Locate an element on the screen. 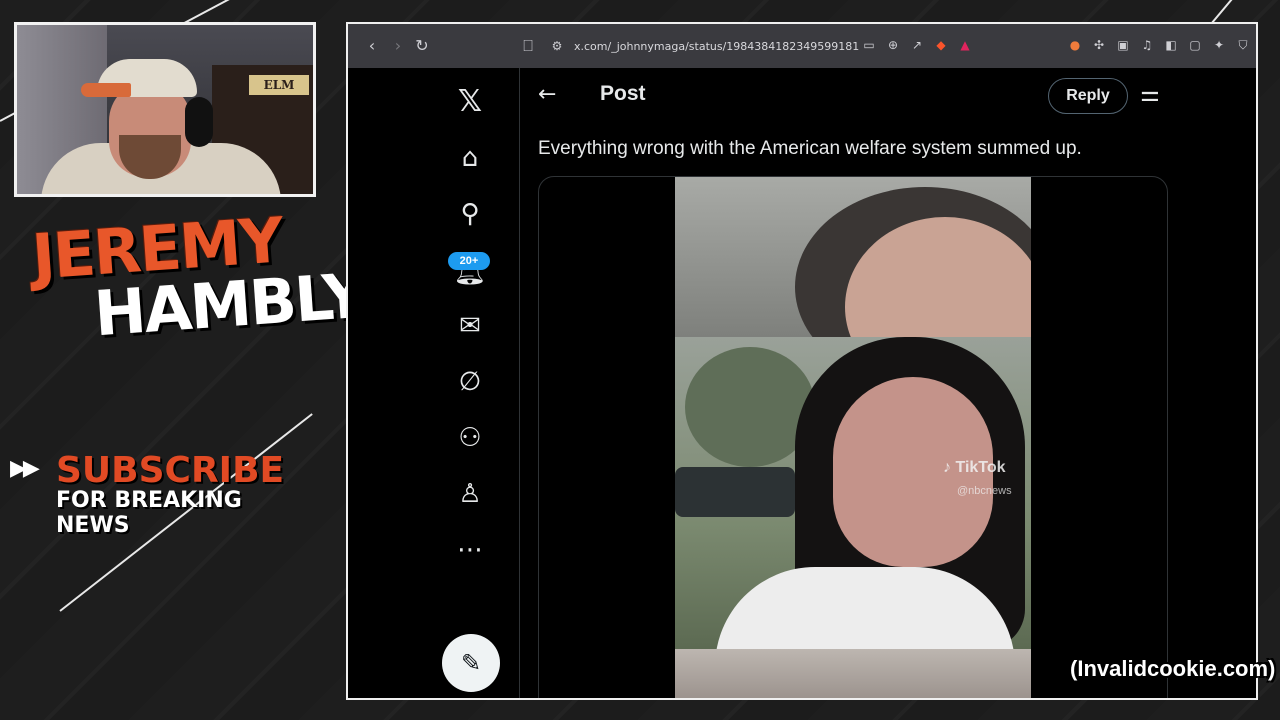  toolbar-right-icons: ▭ ⊕ ↗ ◆ ▲ is located at coordinates (917, 45).